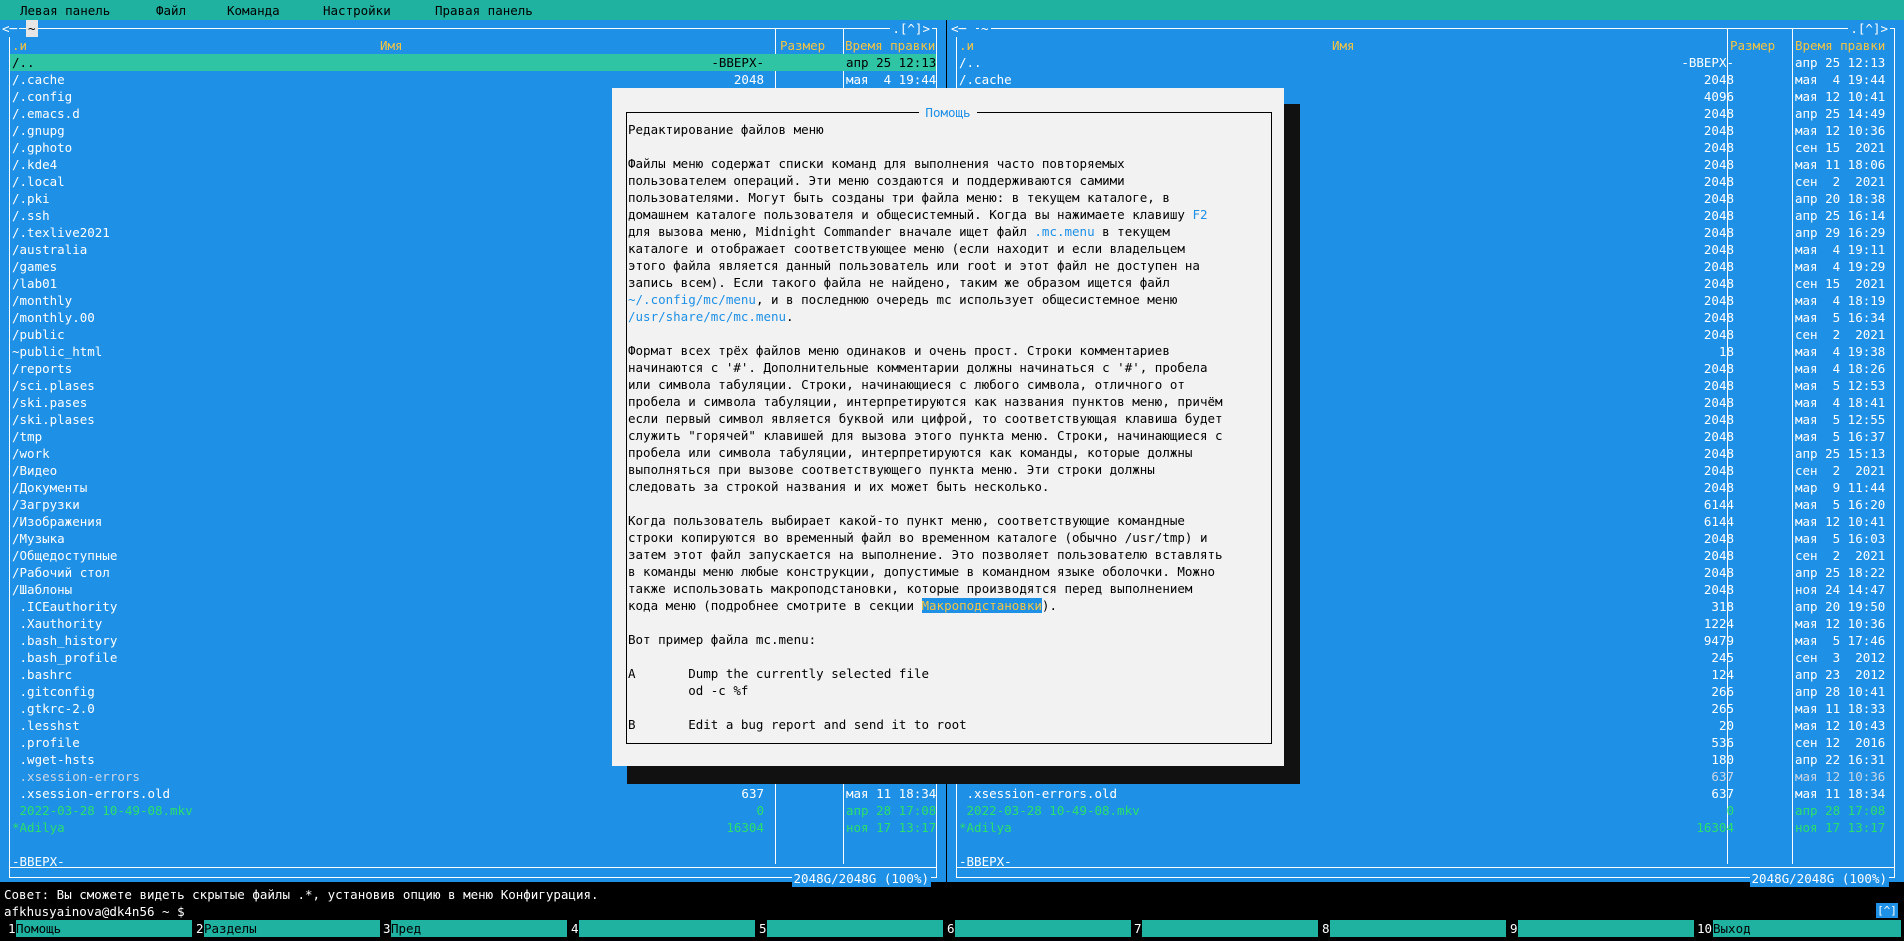 The height and width of the screenshot is (941, 1904). Describe the element at coordinates (53, 708) in the screenshot. I see `file-name: .gtkrc-2.0` at that location.